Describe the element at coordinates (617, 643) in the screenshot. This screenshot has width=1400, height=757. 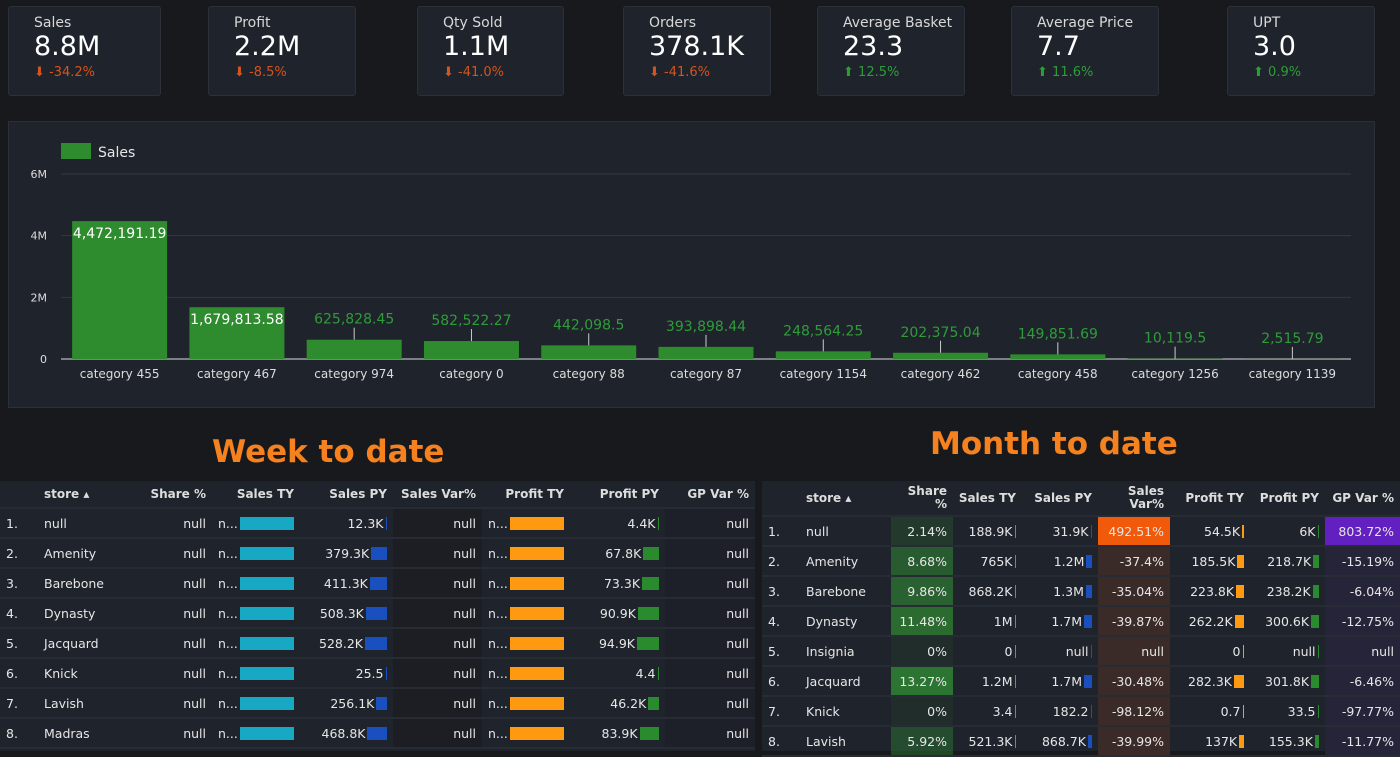
I see `cell: 94.9K` at that location.